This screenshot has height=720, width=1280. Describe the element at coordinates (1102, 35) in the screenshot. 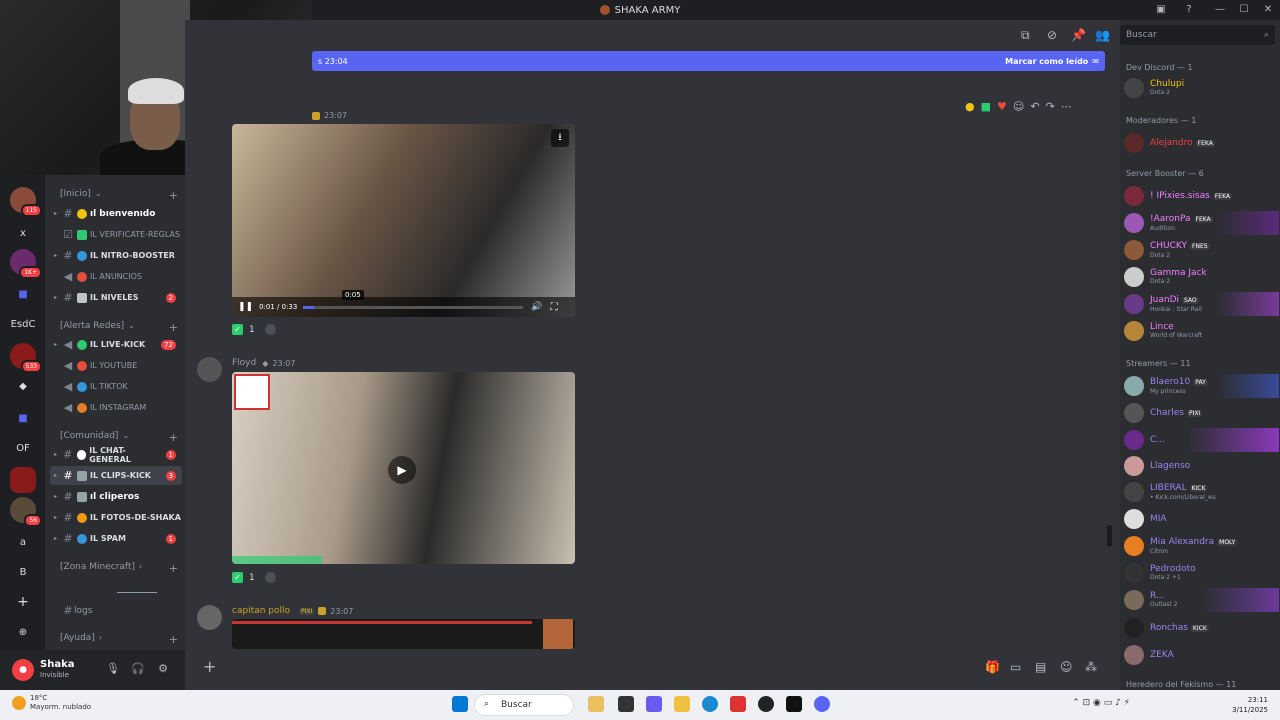

I see `members-icon: 👥` at that location.